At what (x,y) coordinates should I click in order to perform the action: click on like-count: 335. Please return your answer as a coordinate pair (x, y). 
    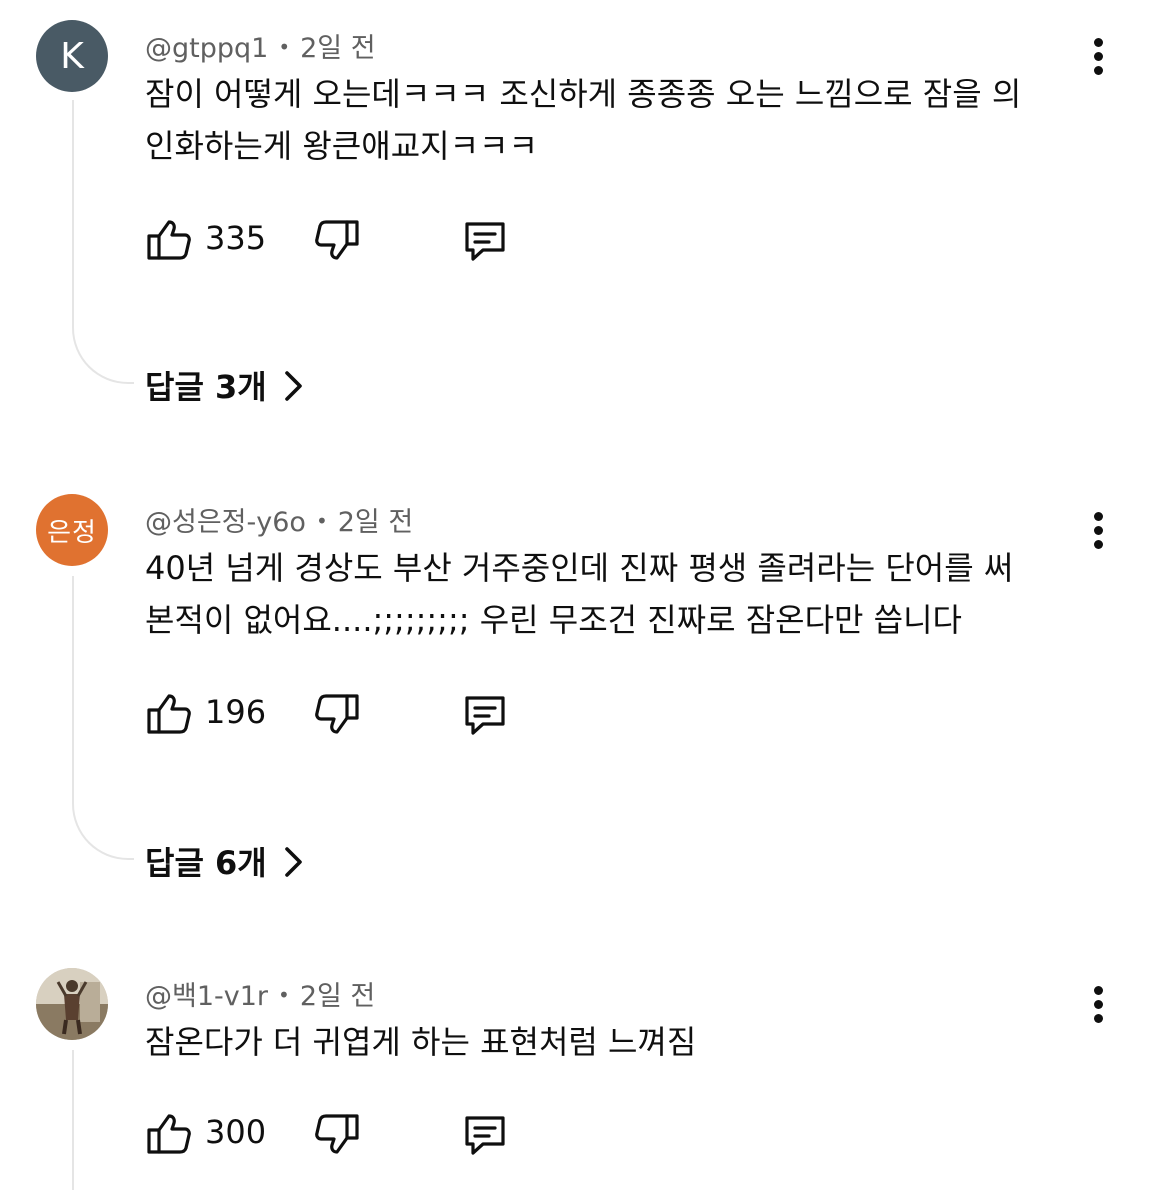
    Looking at the image, I should click on (236, 238).